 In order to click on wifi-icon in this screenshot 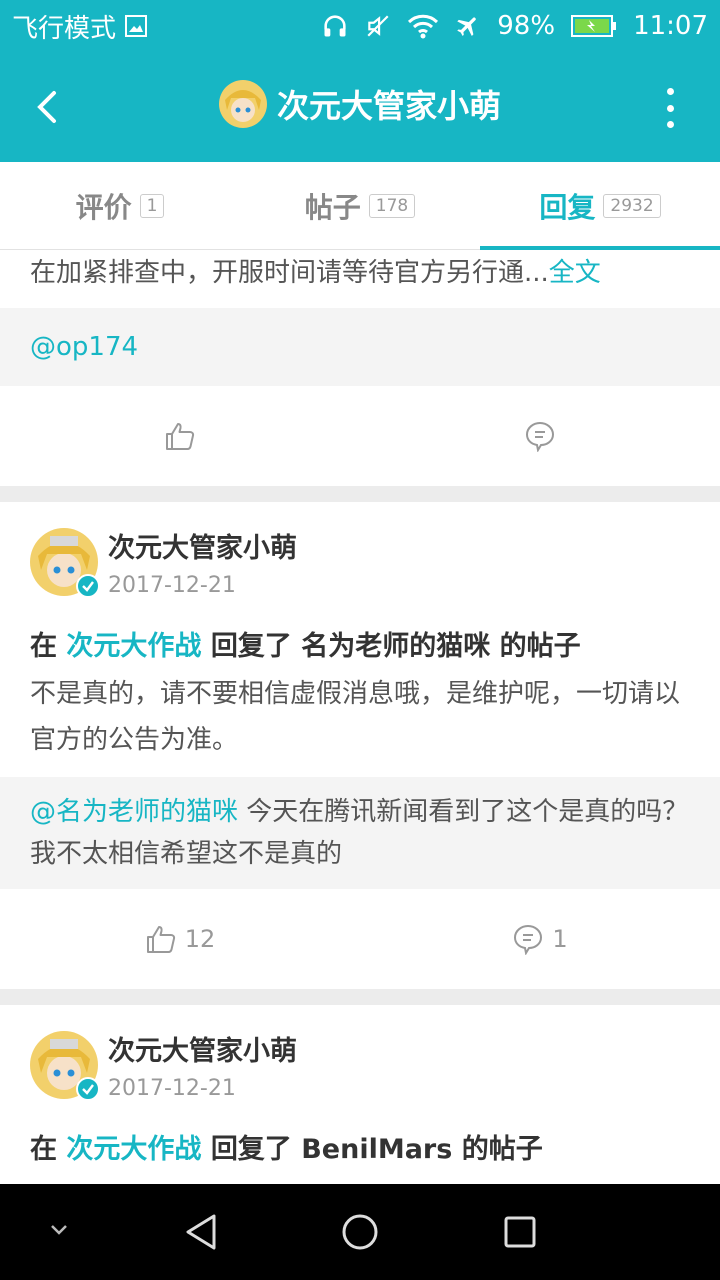, I will do `click(423, 26)`.